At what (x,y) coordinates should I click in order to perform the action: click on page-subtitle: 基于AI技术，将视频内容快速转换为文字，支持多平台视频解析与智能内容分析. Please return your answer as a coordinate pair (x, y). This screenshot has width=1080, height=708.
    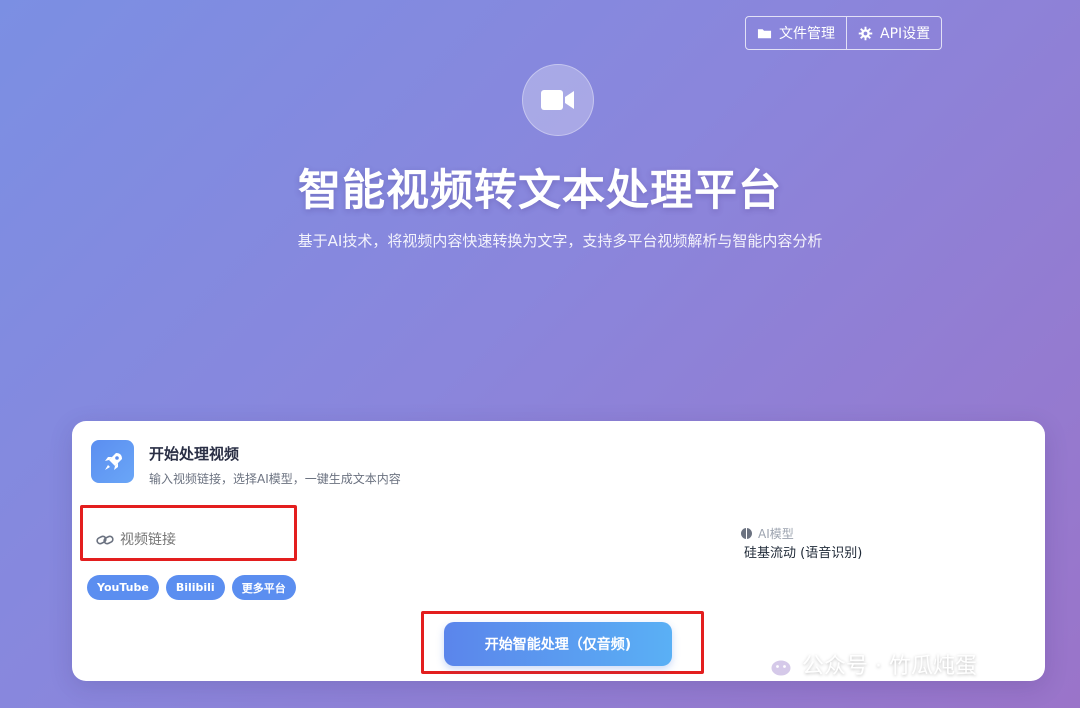
    Looking at the image, I should click on (560, 241).